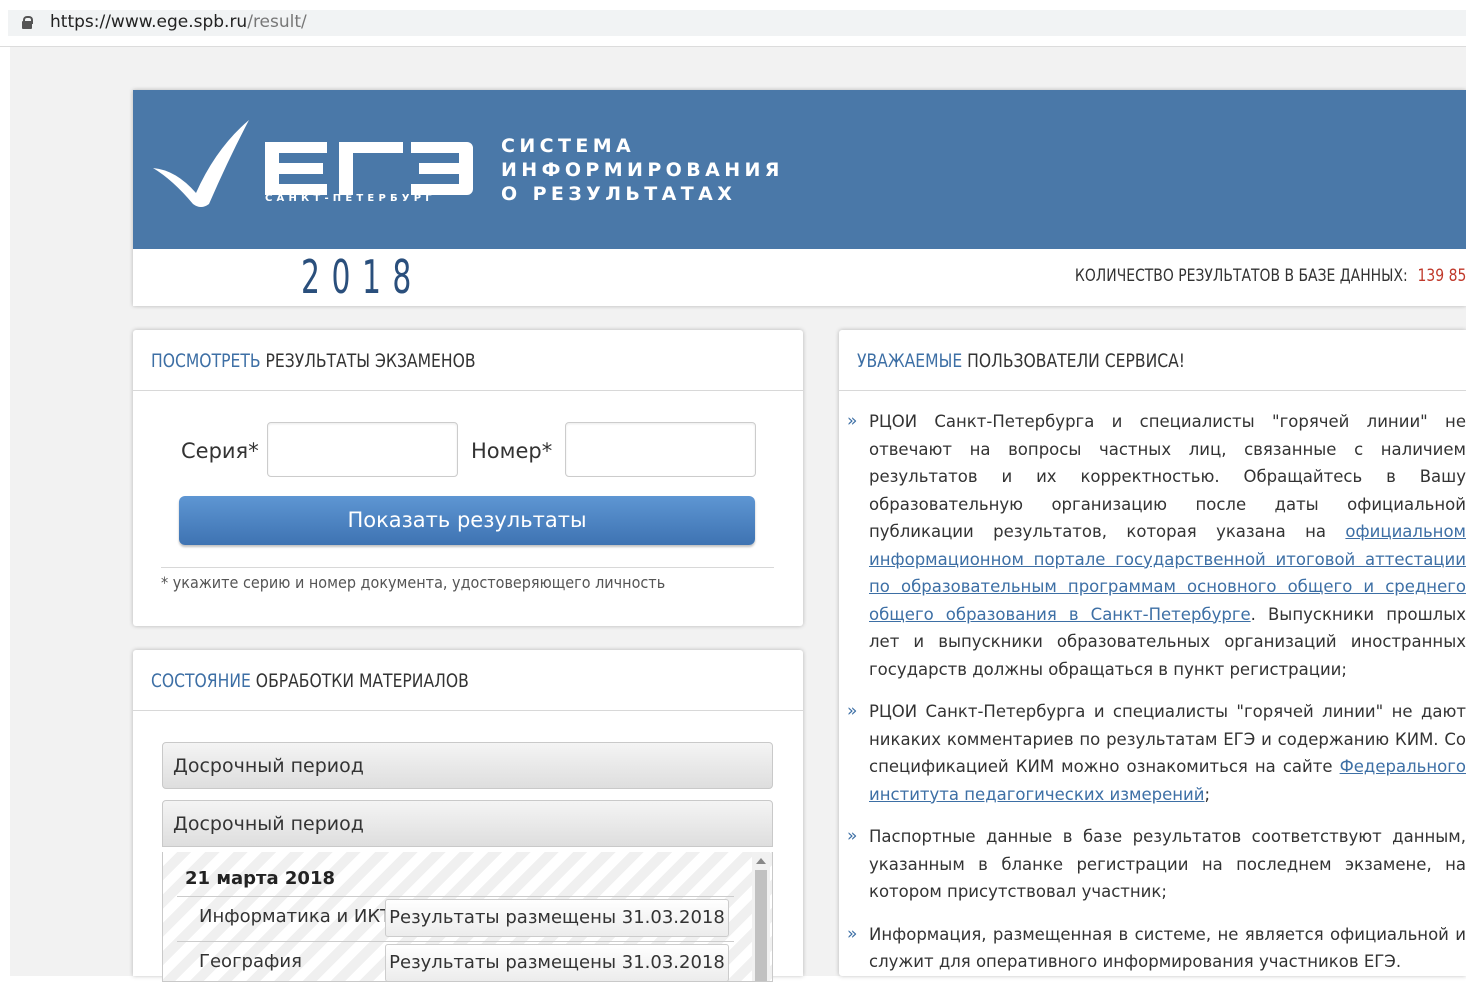 Image resolution: width=1466 pixels, height=991 pixels. Describe the element at coordinates (1441, 276) in the screenshot. I see `results-count-value: 139 85` at that location.